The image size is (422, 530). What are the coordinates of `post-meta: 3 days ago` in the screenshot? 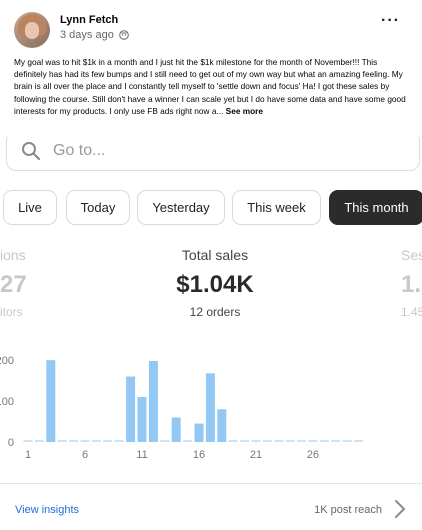 It's located at (94, 35).